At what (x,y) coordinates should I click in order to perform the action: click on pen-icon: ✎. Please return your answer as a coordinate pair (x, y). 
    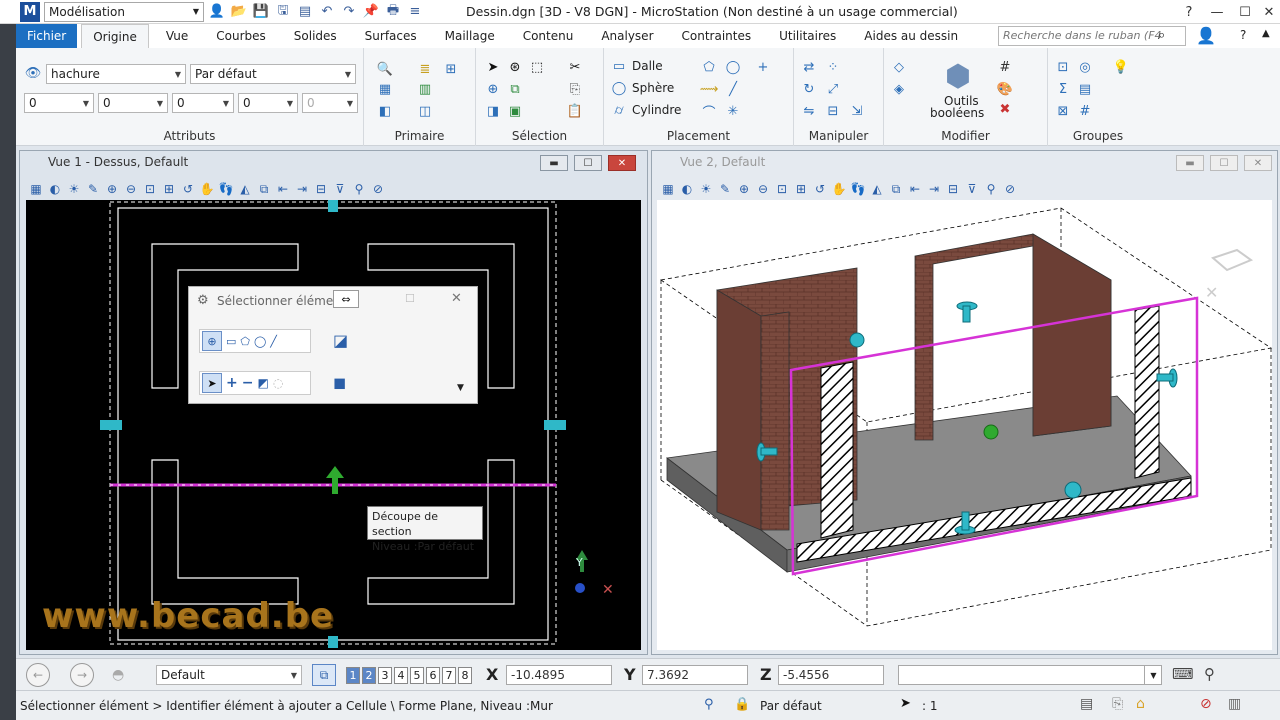
    Looking at the image, I should click on (725, 189).